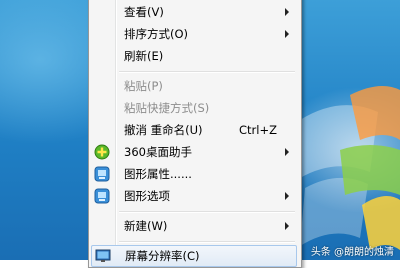  What do you see at coordinates (194, 226) in the screenshot?
I see `menu-item-new: 新建(W)` at bounding box center [194, 226].